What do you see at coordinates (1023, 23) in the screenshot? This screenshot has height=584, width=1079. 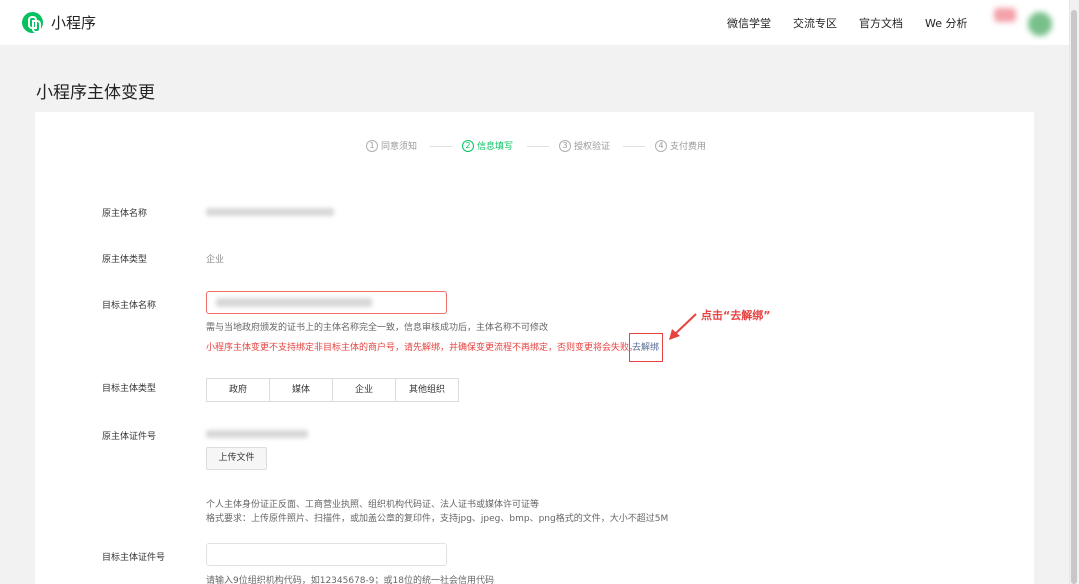 I see `account-area` at bounding box center [1023, 23].